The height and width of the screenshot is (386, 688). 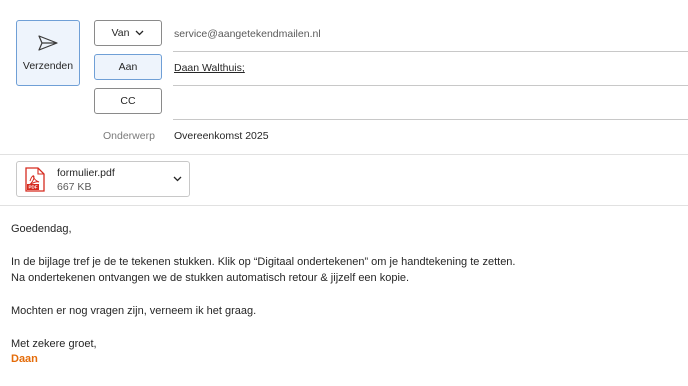 I want to click on pdf-badge-text: PDF, so click(x=33, y=187).